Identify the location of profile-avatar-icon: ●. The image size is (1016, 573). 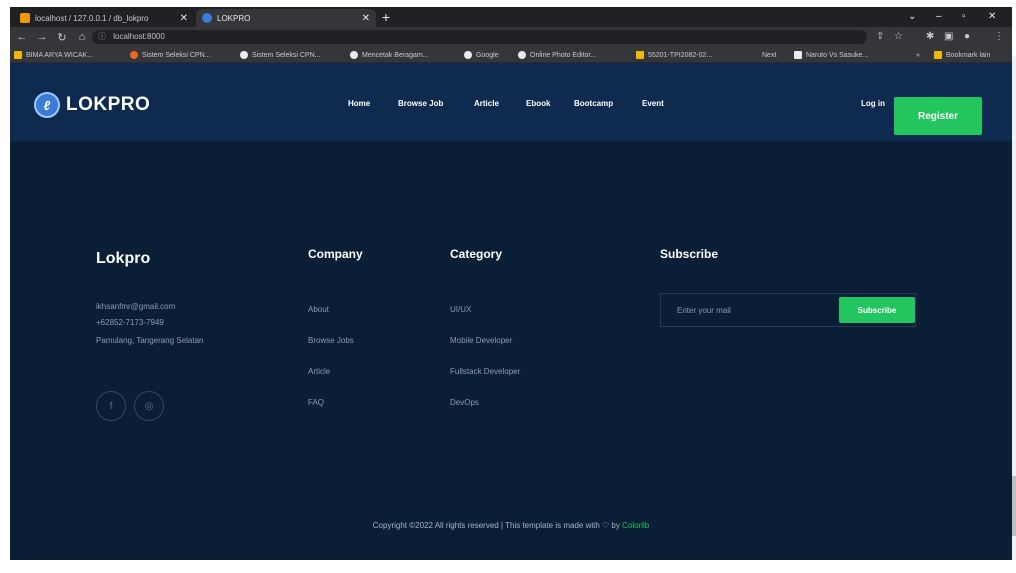
(967, 37).